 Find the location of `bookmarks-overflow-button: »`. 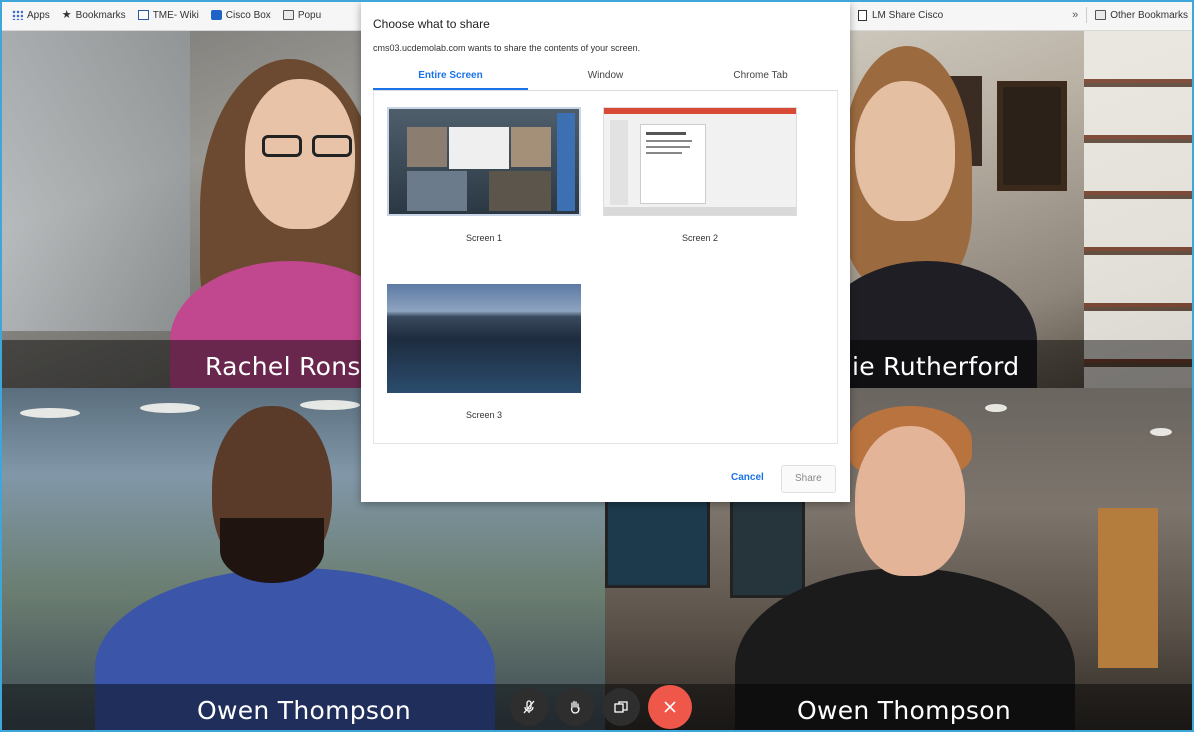

bookmarks-overflow-button: » is located at coordinates (1075, 15).